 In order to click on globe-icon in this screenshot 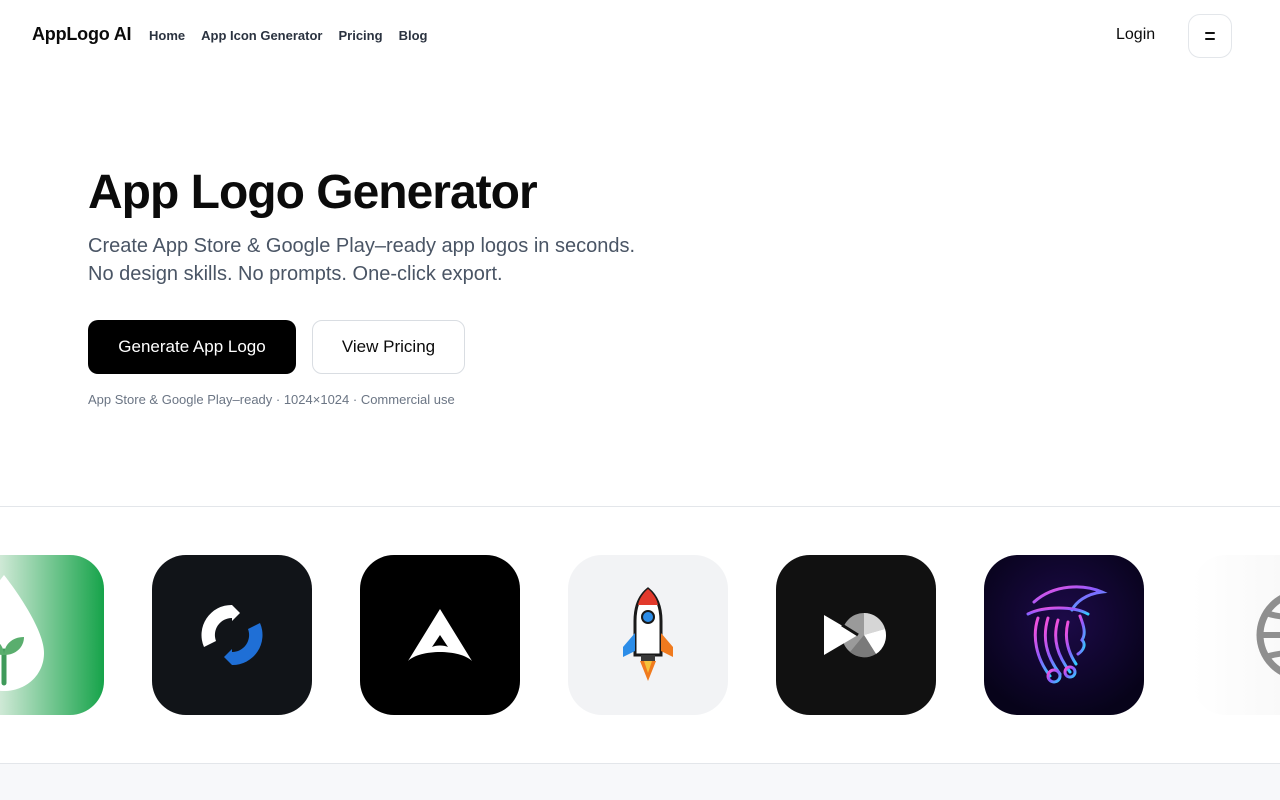, I will do `click(1268, 635)`.